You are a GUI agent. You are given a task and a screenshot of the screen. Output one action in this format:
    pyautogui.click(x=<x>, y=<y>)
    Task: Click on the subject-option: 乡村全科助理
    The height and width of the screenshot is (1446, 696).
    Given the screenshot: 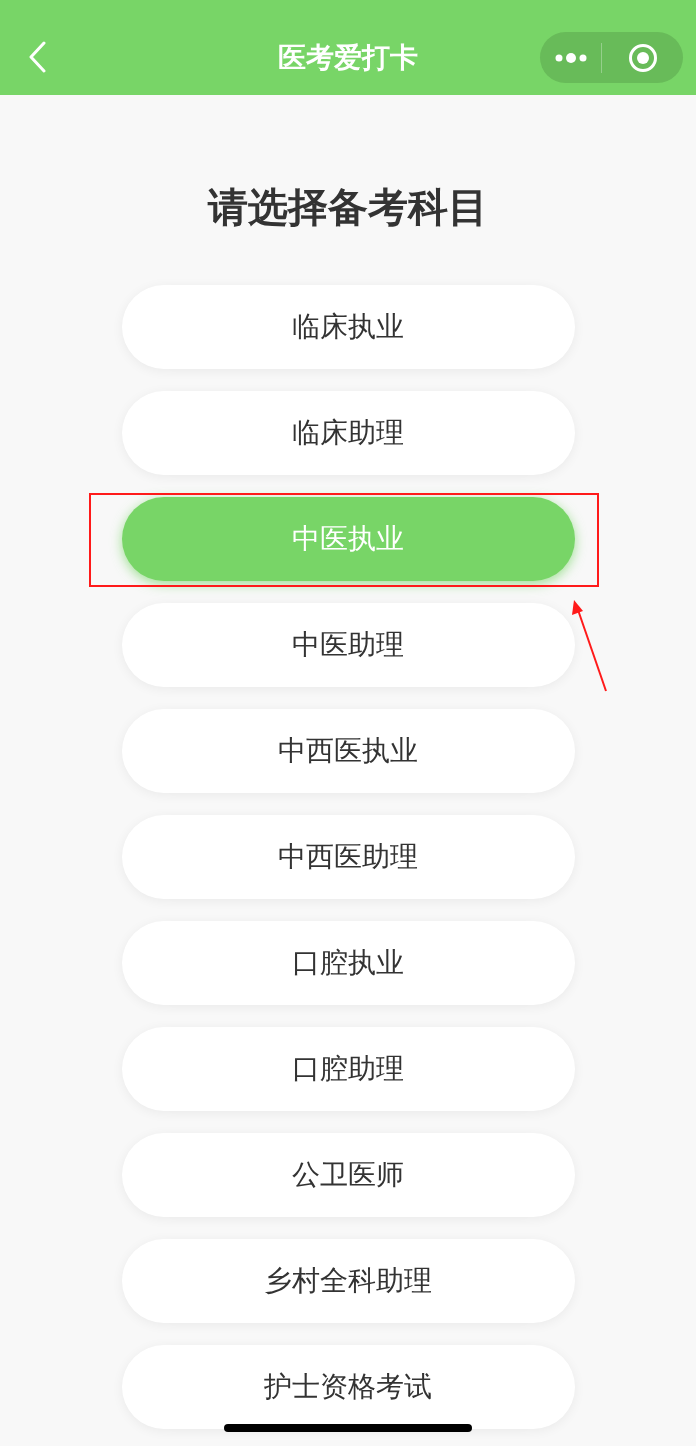 What is the action you would take?
    pyautogui.click(x=348, y=1281)
    